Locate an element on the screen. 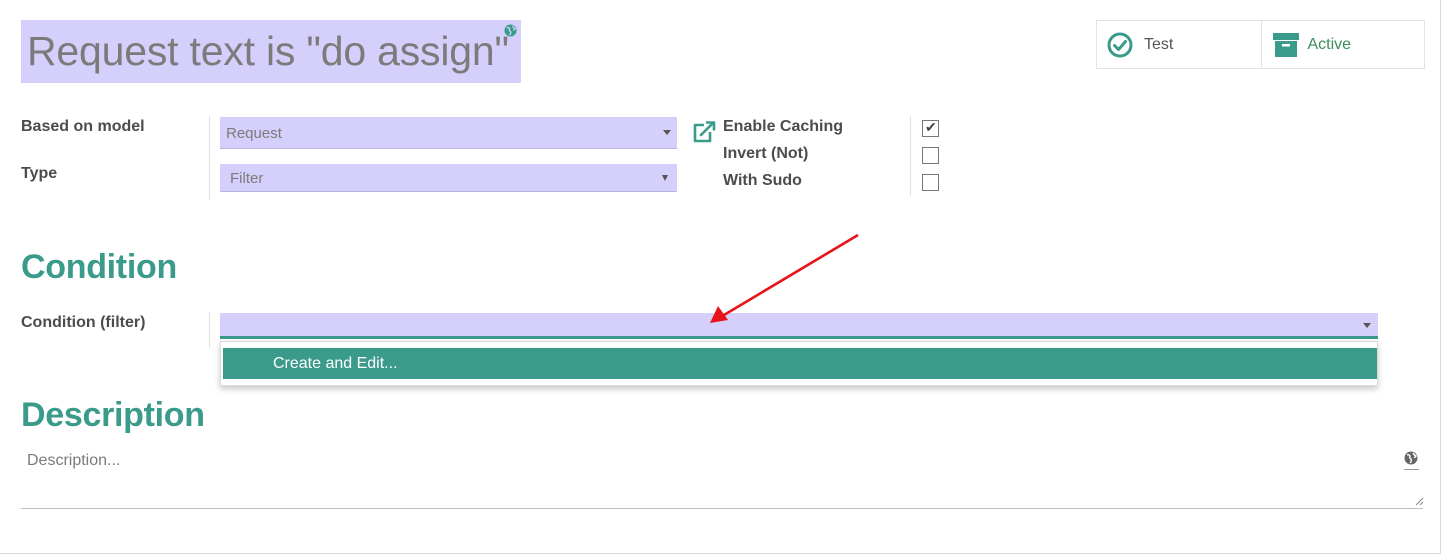 The image size is (1442, 555). checkmark-icon: ✔ is located at coordinates (931, 127).